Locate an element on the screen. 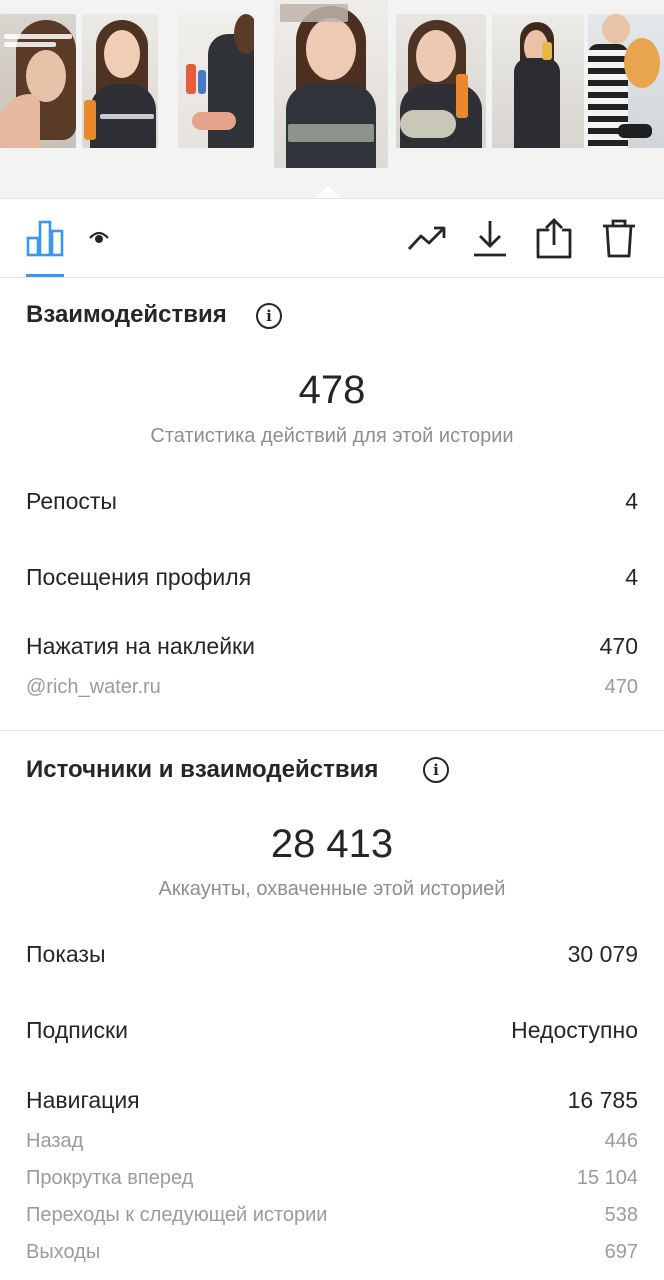 The width and height of the screenshot is (664, 1280). stat-label: Подписки is located at coordinates (77, 1030).